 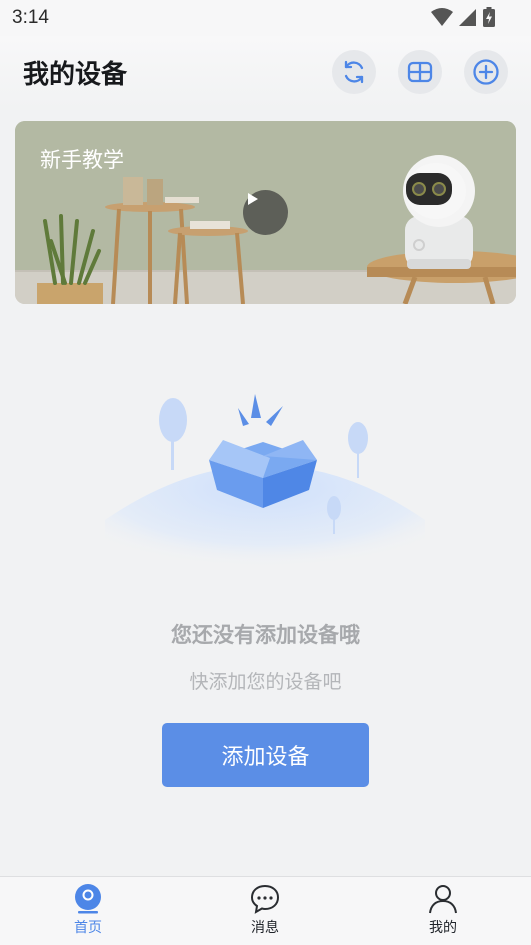 I want to click on tab-profile-label: 我的, so click(x=443, y=928).